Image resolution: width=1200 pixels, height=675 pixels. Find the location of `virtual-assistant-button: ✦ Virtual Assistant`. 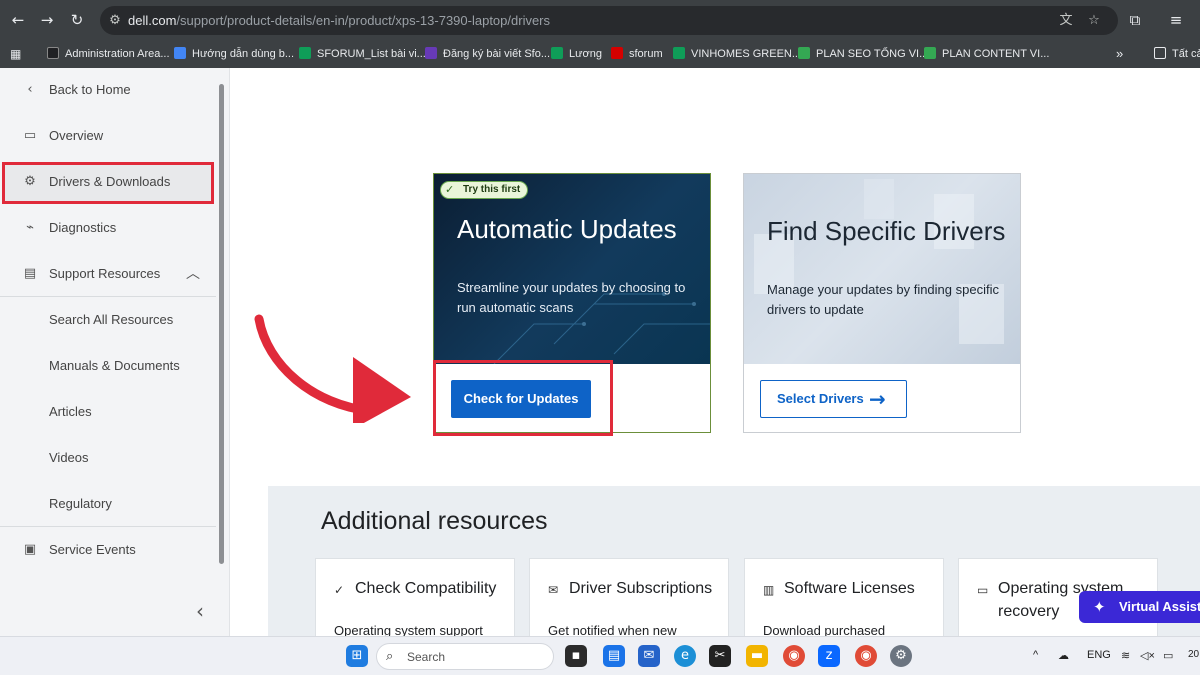

virtual-assistant-button: ✦ Virtual Assistant is located at coordinates (1139, 607).